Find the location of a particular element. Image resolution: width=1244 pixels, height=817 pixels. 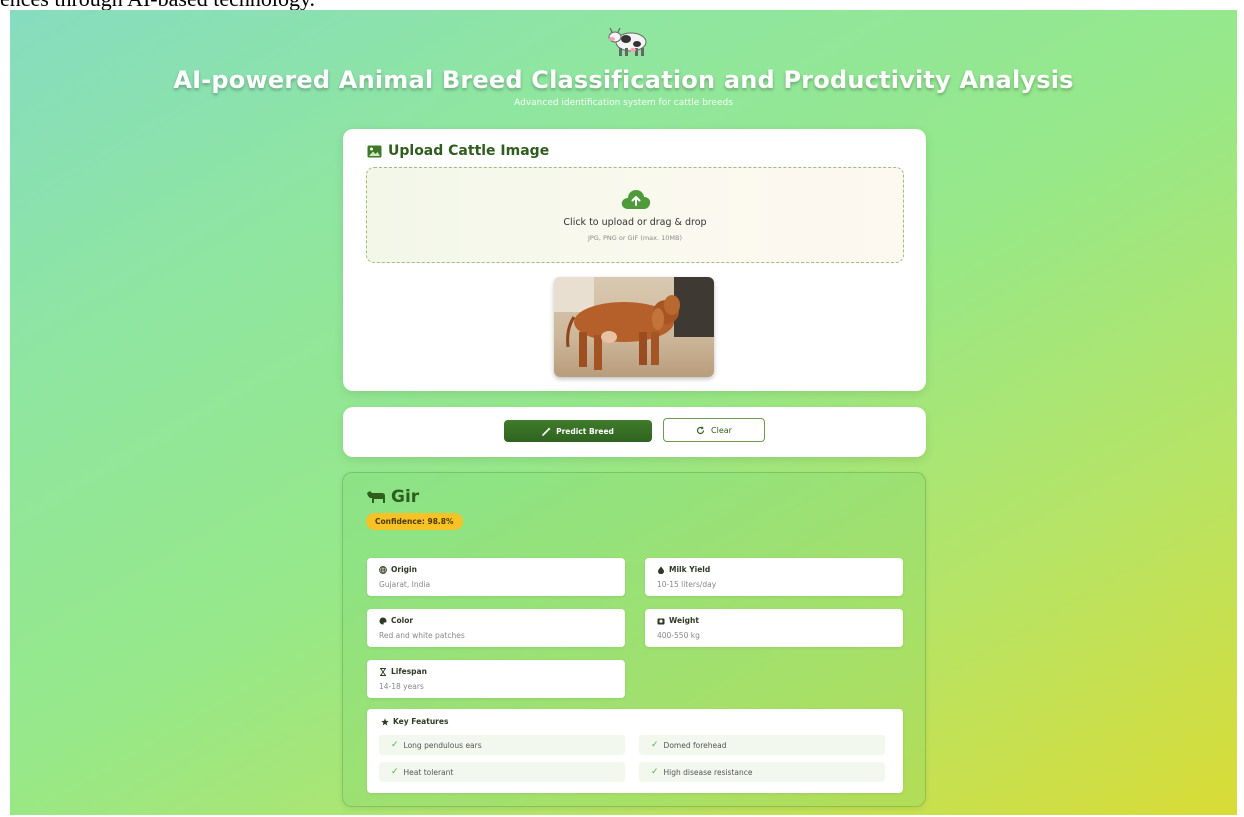

key-features-title: Key Features is located at coordinates (414, 721).